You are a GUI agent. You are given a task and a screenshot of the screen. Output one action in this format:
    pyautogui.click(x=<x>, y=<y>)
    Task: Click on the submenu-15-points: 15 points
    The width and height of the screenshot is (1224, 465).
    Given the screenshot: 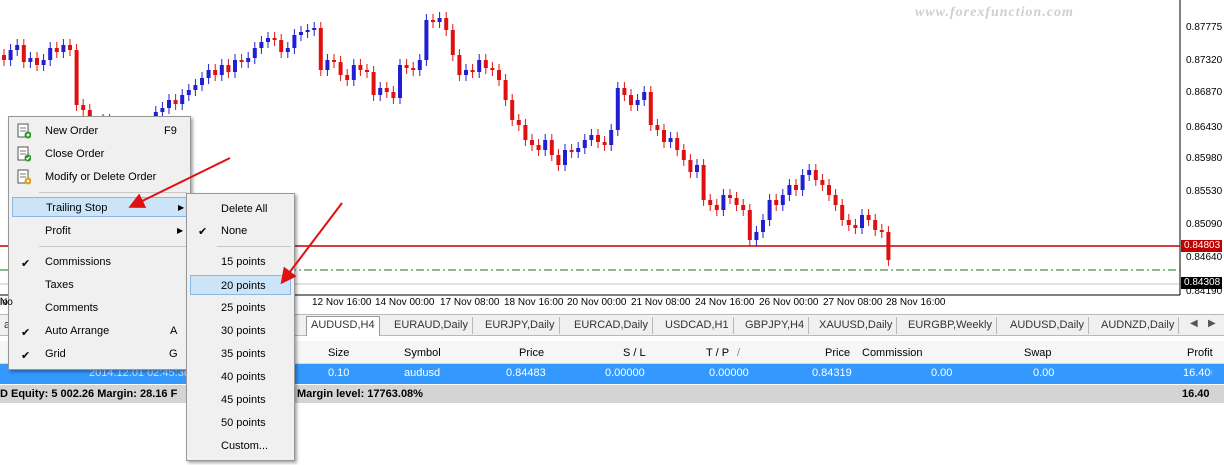 What is the action you would take?
    pyautogui.click(x=243, y=262)
    